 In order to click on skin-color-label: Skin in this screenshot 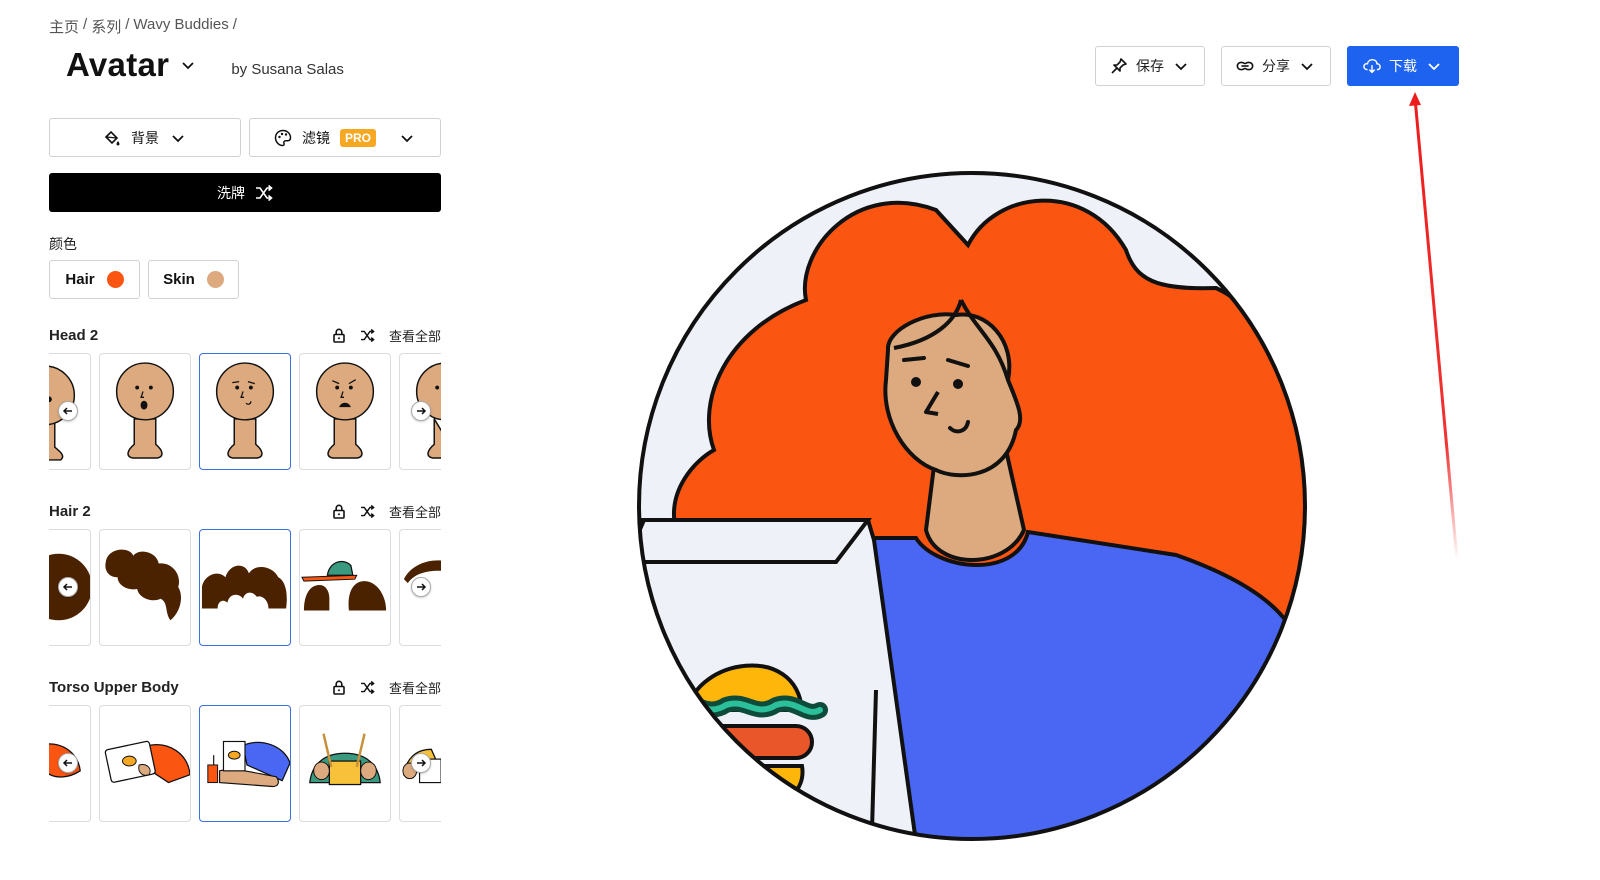, I will do `click(179, 279)`.